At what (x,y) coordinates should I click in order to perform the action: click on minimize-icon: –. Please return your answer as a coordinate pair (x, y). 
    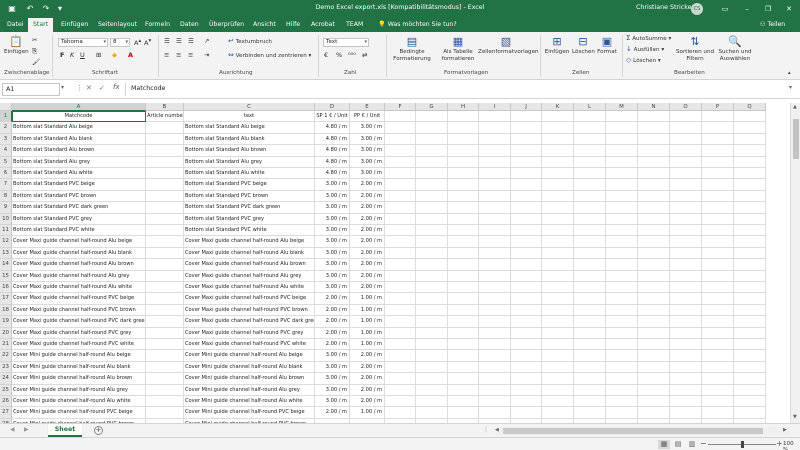
    Looking at the image, I should click on (747, 9).